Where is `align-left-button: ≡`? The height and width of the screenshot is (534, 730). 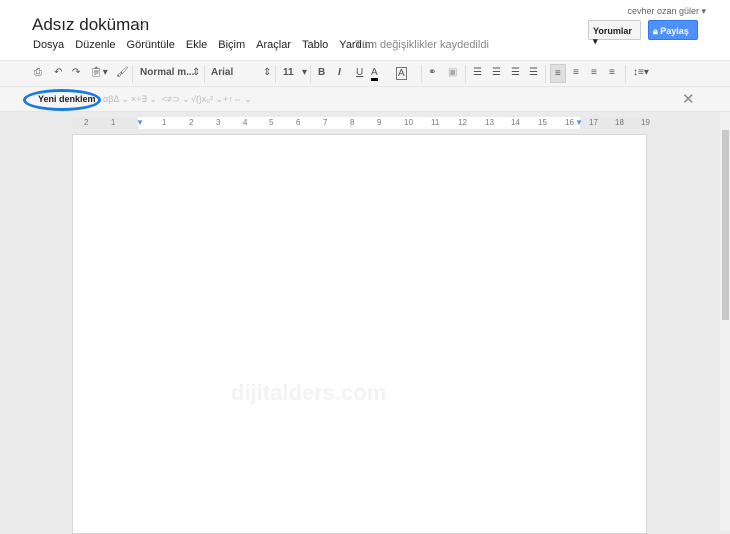 align-left-button: ≡ is located at coordinates (558, 73).